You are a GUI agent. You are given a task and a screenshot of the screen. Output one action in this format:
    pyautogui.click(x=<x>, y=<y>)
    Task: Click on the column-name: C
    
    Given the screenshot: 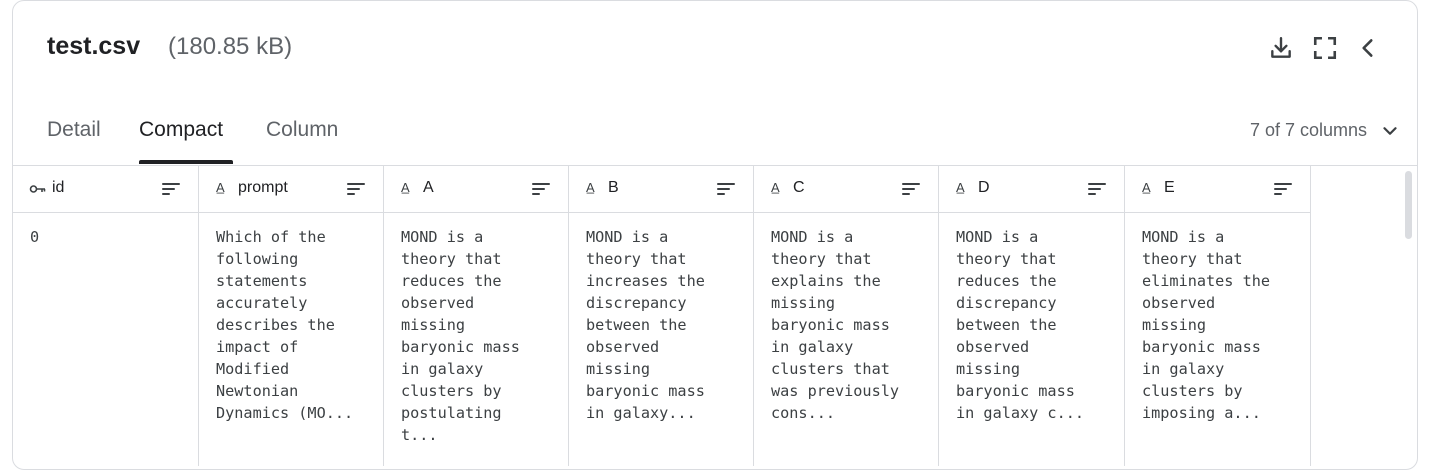 What is the action you would take?
    pyautogui.click(x=799, y=187)
    